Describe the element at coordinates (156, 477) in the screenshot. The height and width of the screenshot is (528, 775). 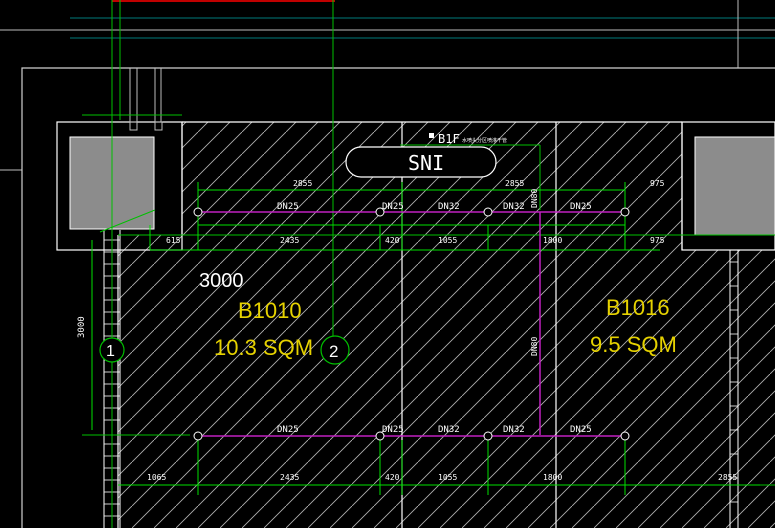
I see `dimension-text: 1065` at that location.